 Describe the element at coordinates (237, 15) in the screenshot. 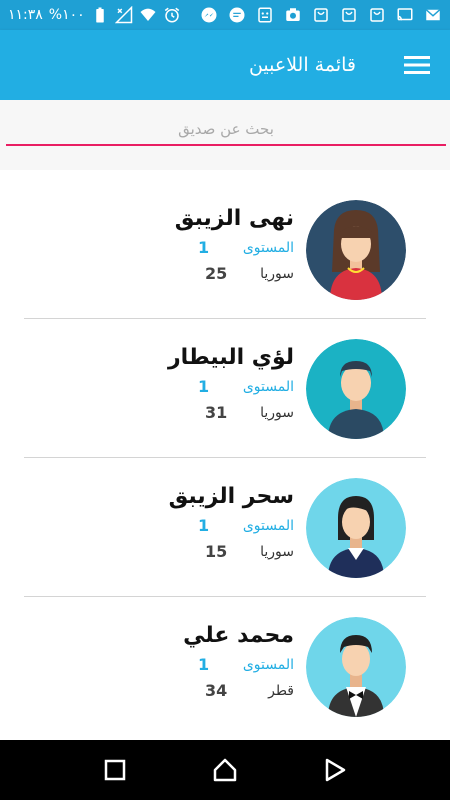

I see `chat-icon` at that location.